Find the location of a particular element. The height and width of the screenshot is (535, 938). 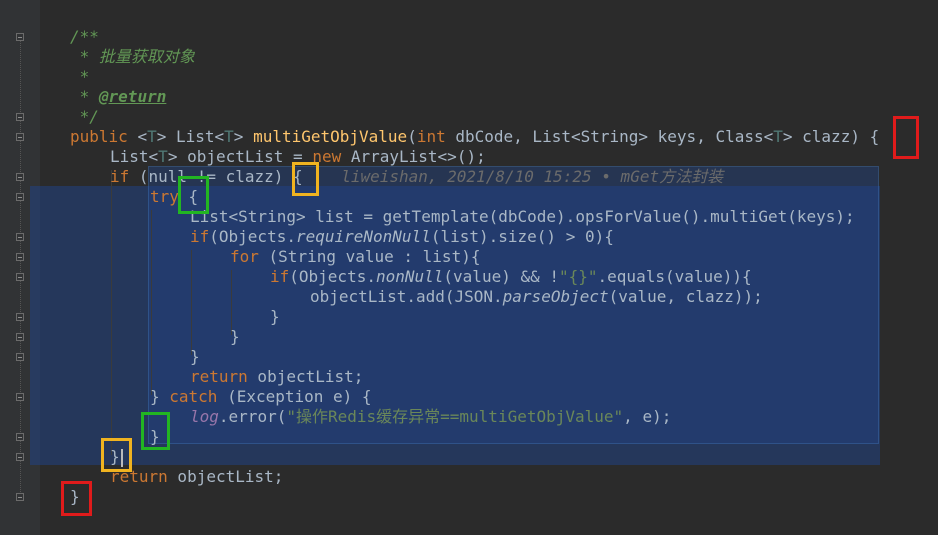

code-line-2: * 批量获取对象 is located at coordinates (132, 57).